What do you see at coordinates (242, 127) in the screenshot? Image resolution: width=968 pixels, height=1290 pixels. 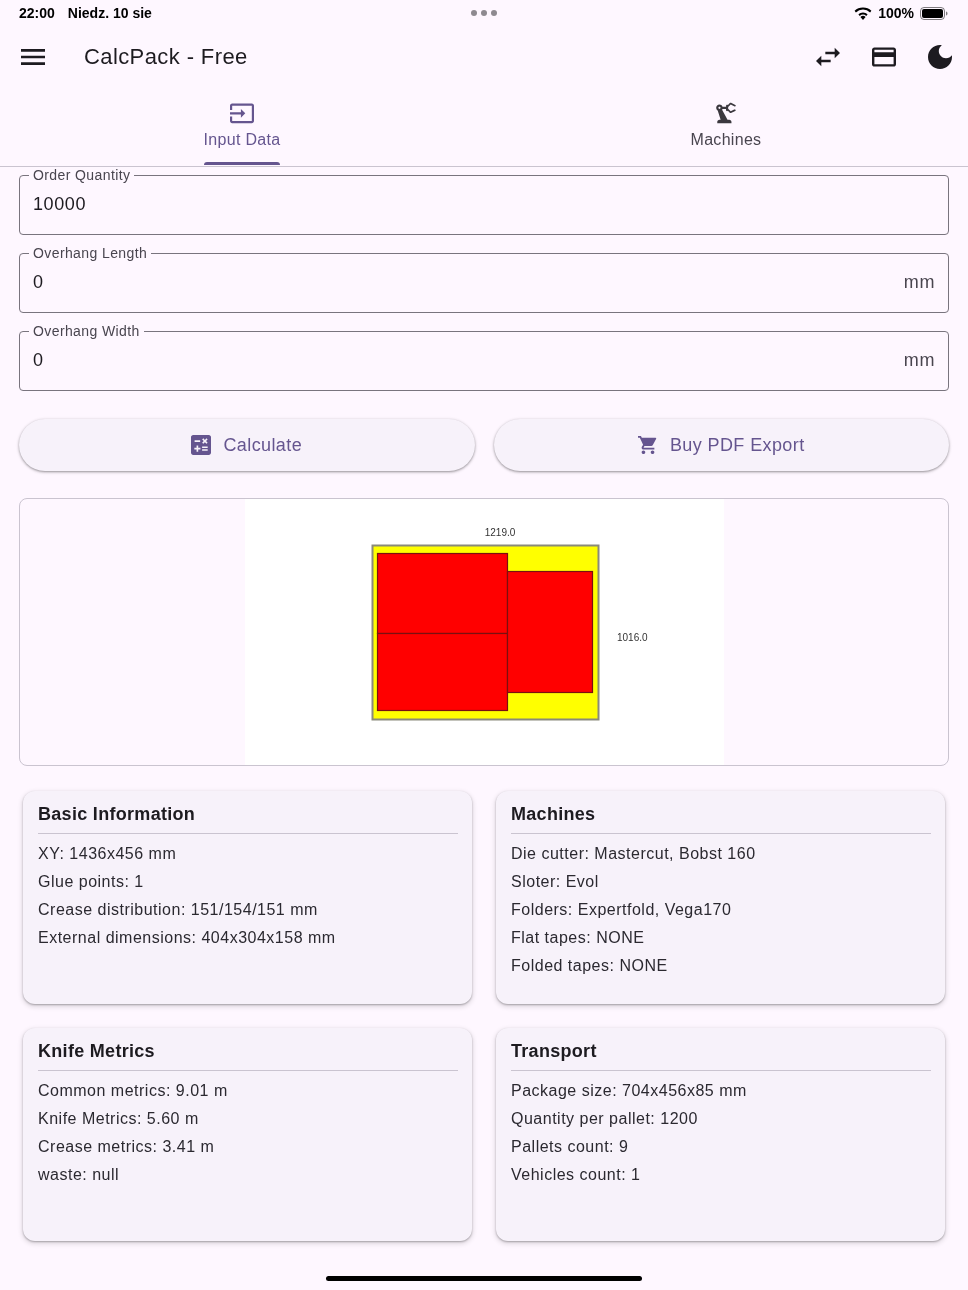 I see `tab: Input Data` at bounding box center [242, 127].